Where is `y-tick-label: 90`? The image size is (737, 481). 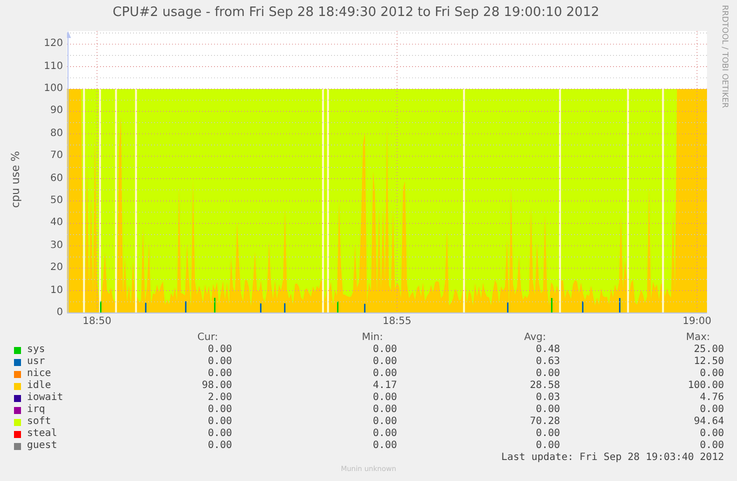 y-tick-label: 90 is located at coordinates (56, 111).